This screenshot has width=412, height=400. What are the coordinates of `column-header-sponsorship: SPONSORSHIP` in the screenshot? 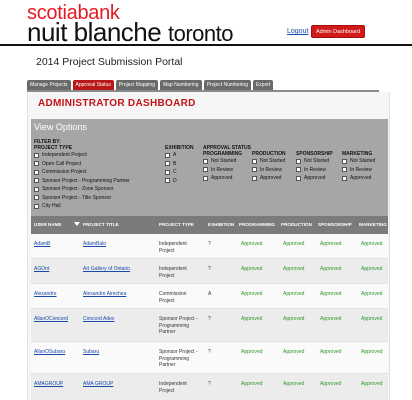 It's located at (335, 225).